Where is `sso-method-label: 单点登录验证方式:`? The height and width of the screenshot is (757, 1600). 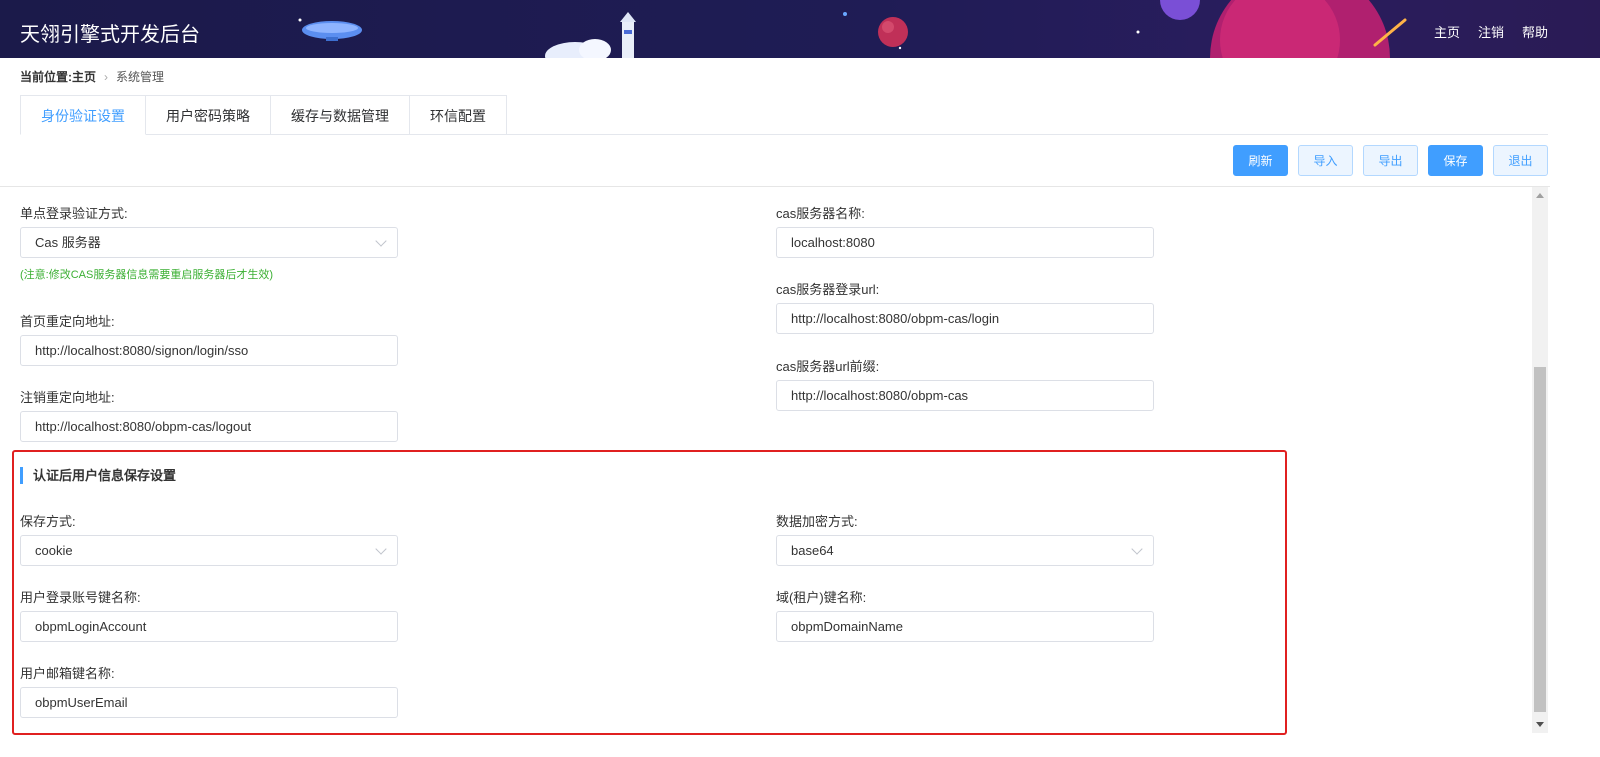
sso-method-label: 单点登录验证方式: is located at coordinates (74, 213).